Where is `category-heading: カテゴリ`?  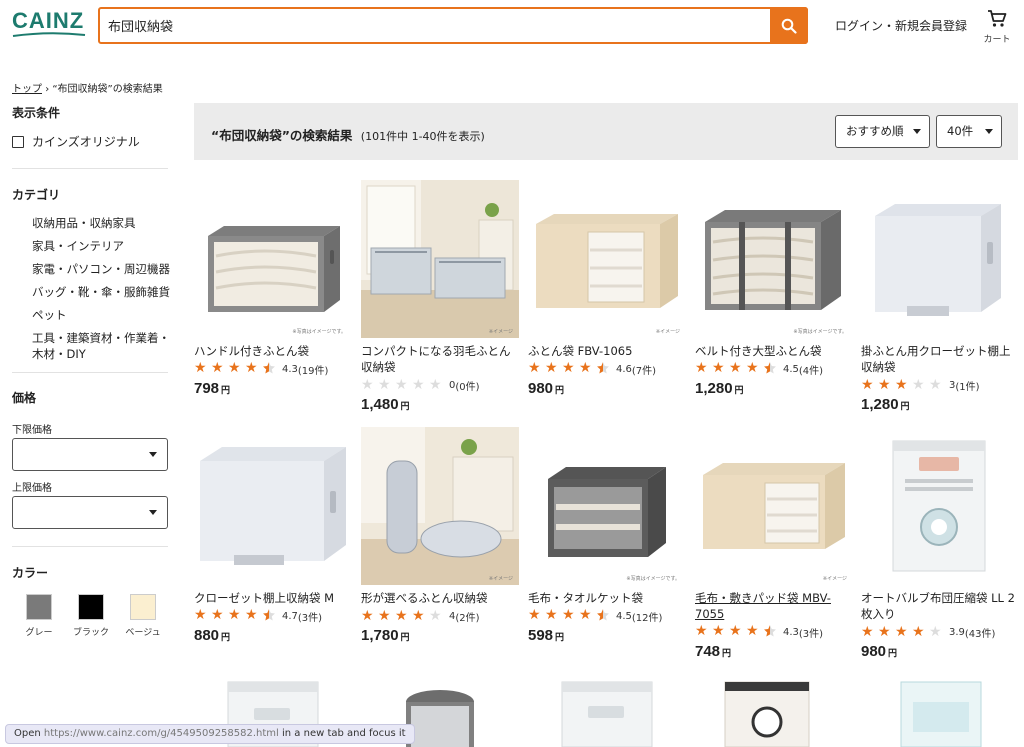
category-heading: カテゴリ is located at coordinates (36, 195).